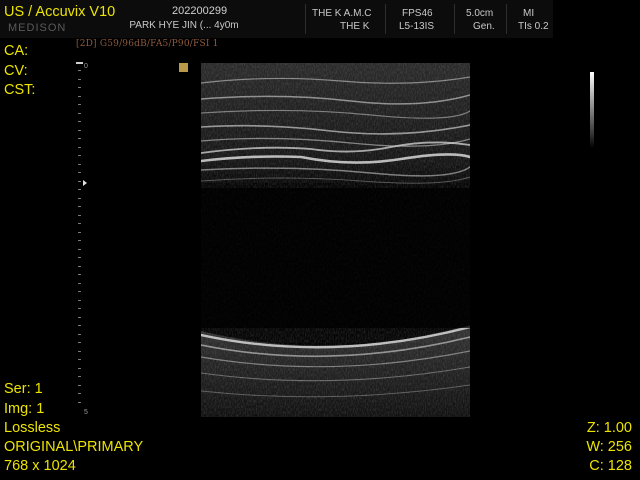 This screenshot has width=640, height=480. Describe the element at coordinates (417, 26) in the screenshot. I see `probe: L5-13IS` at that location.